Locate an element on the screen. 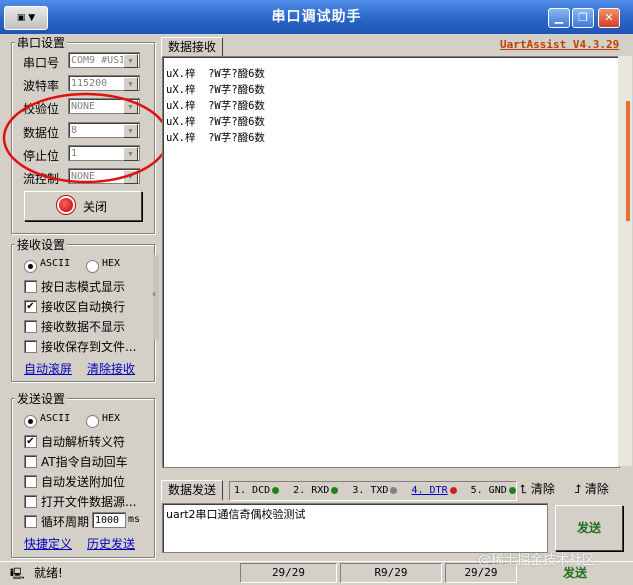 This screenshot has height=585, width=633. shortcut-link: 快捷定义 is located at coordinates (48, 543).